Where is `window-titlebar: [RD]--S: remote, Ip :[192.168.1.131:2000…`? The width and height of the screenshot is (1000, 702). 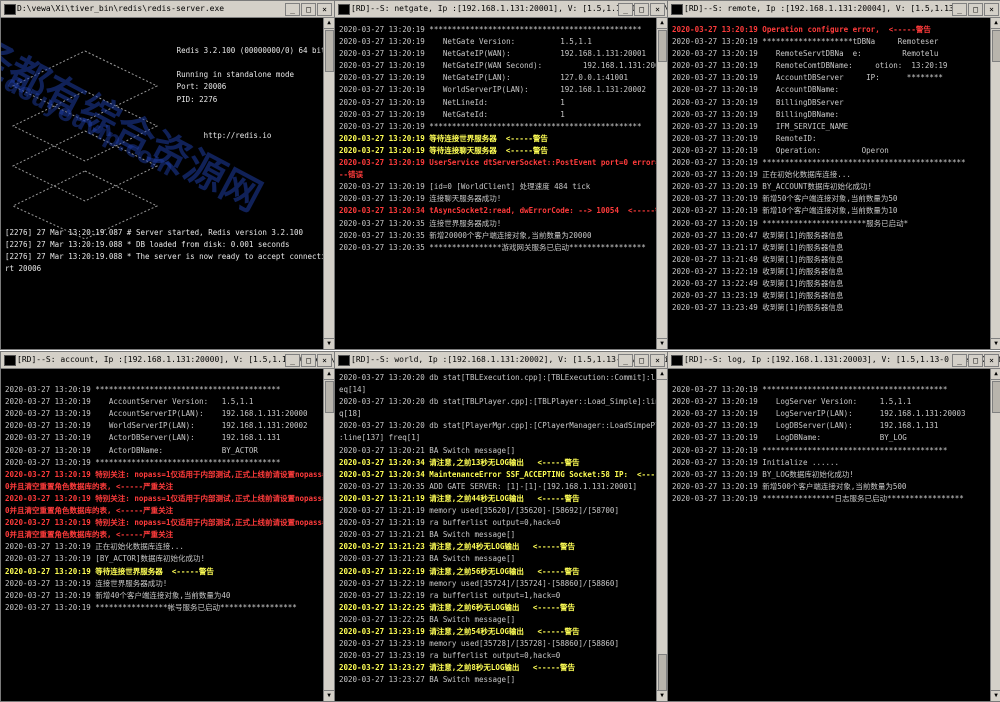 window-titlebar: [RD]--S: remote, Ip :[192.168.1.131:2000… is located at coordinates (834, 9).